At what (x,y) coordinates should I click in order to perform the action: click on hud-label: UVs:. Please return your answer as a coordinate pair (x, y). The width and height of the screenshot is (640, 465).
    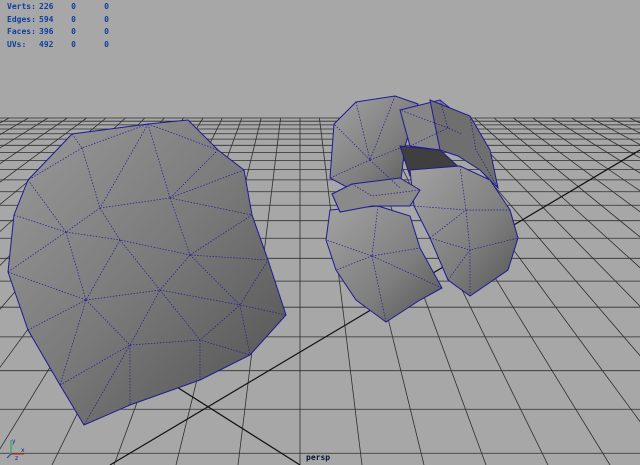
    Looking at the image, I should click on (17, 44).